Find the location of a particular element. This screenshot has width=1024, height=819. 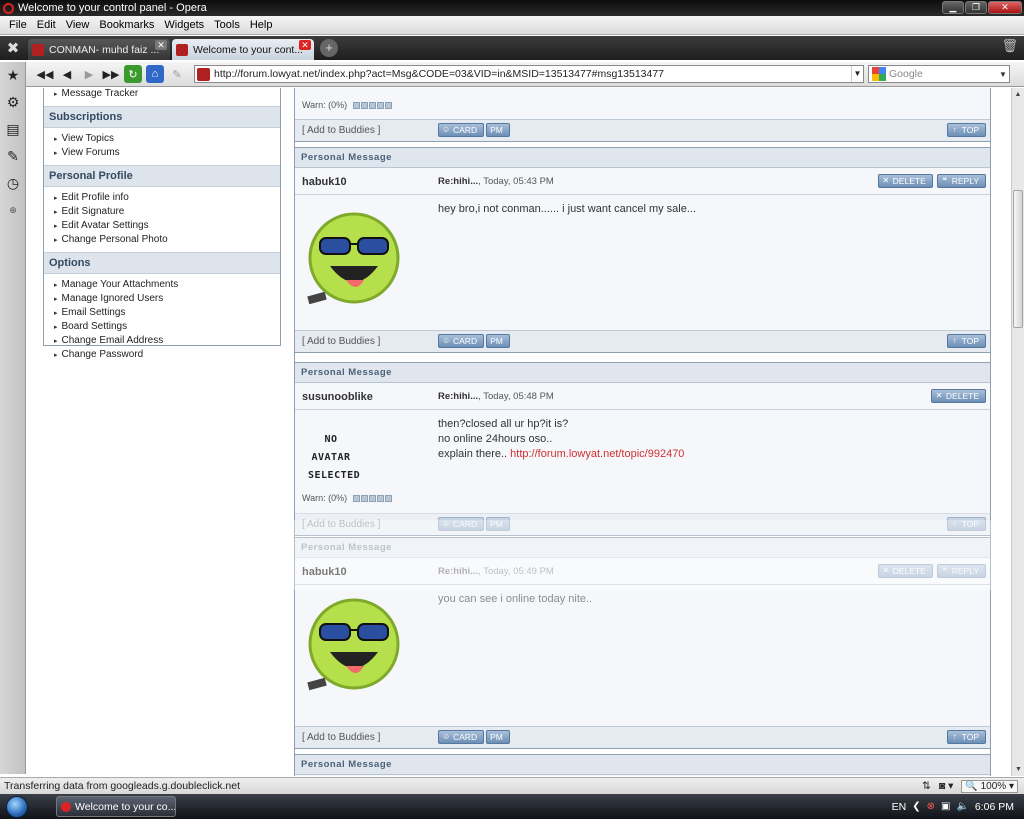

tab-control-panel: Welcome to your cont... ✕ is located at coordinates (243, 49).